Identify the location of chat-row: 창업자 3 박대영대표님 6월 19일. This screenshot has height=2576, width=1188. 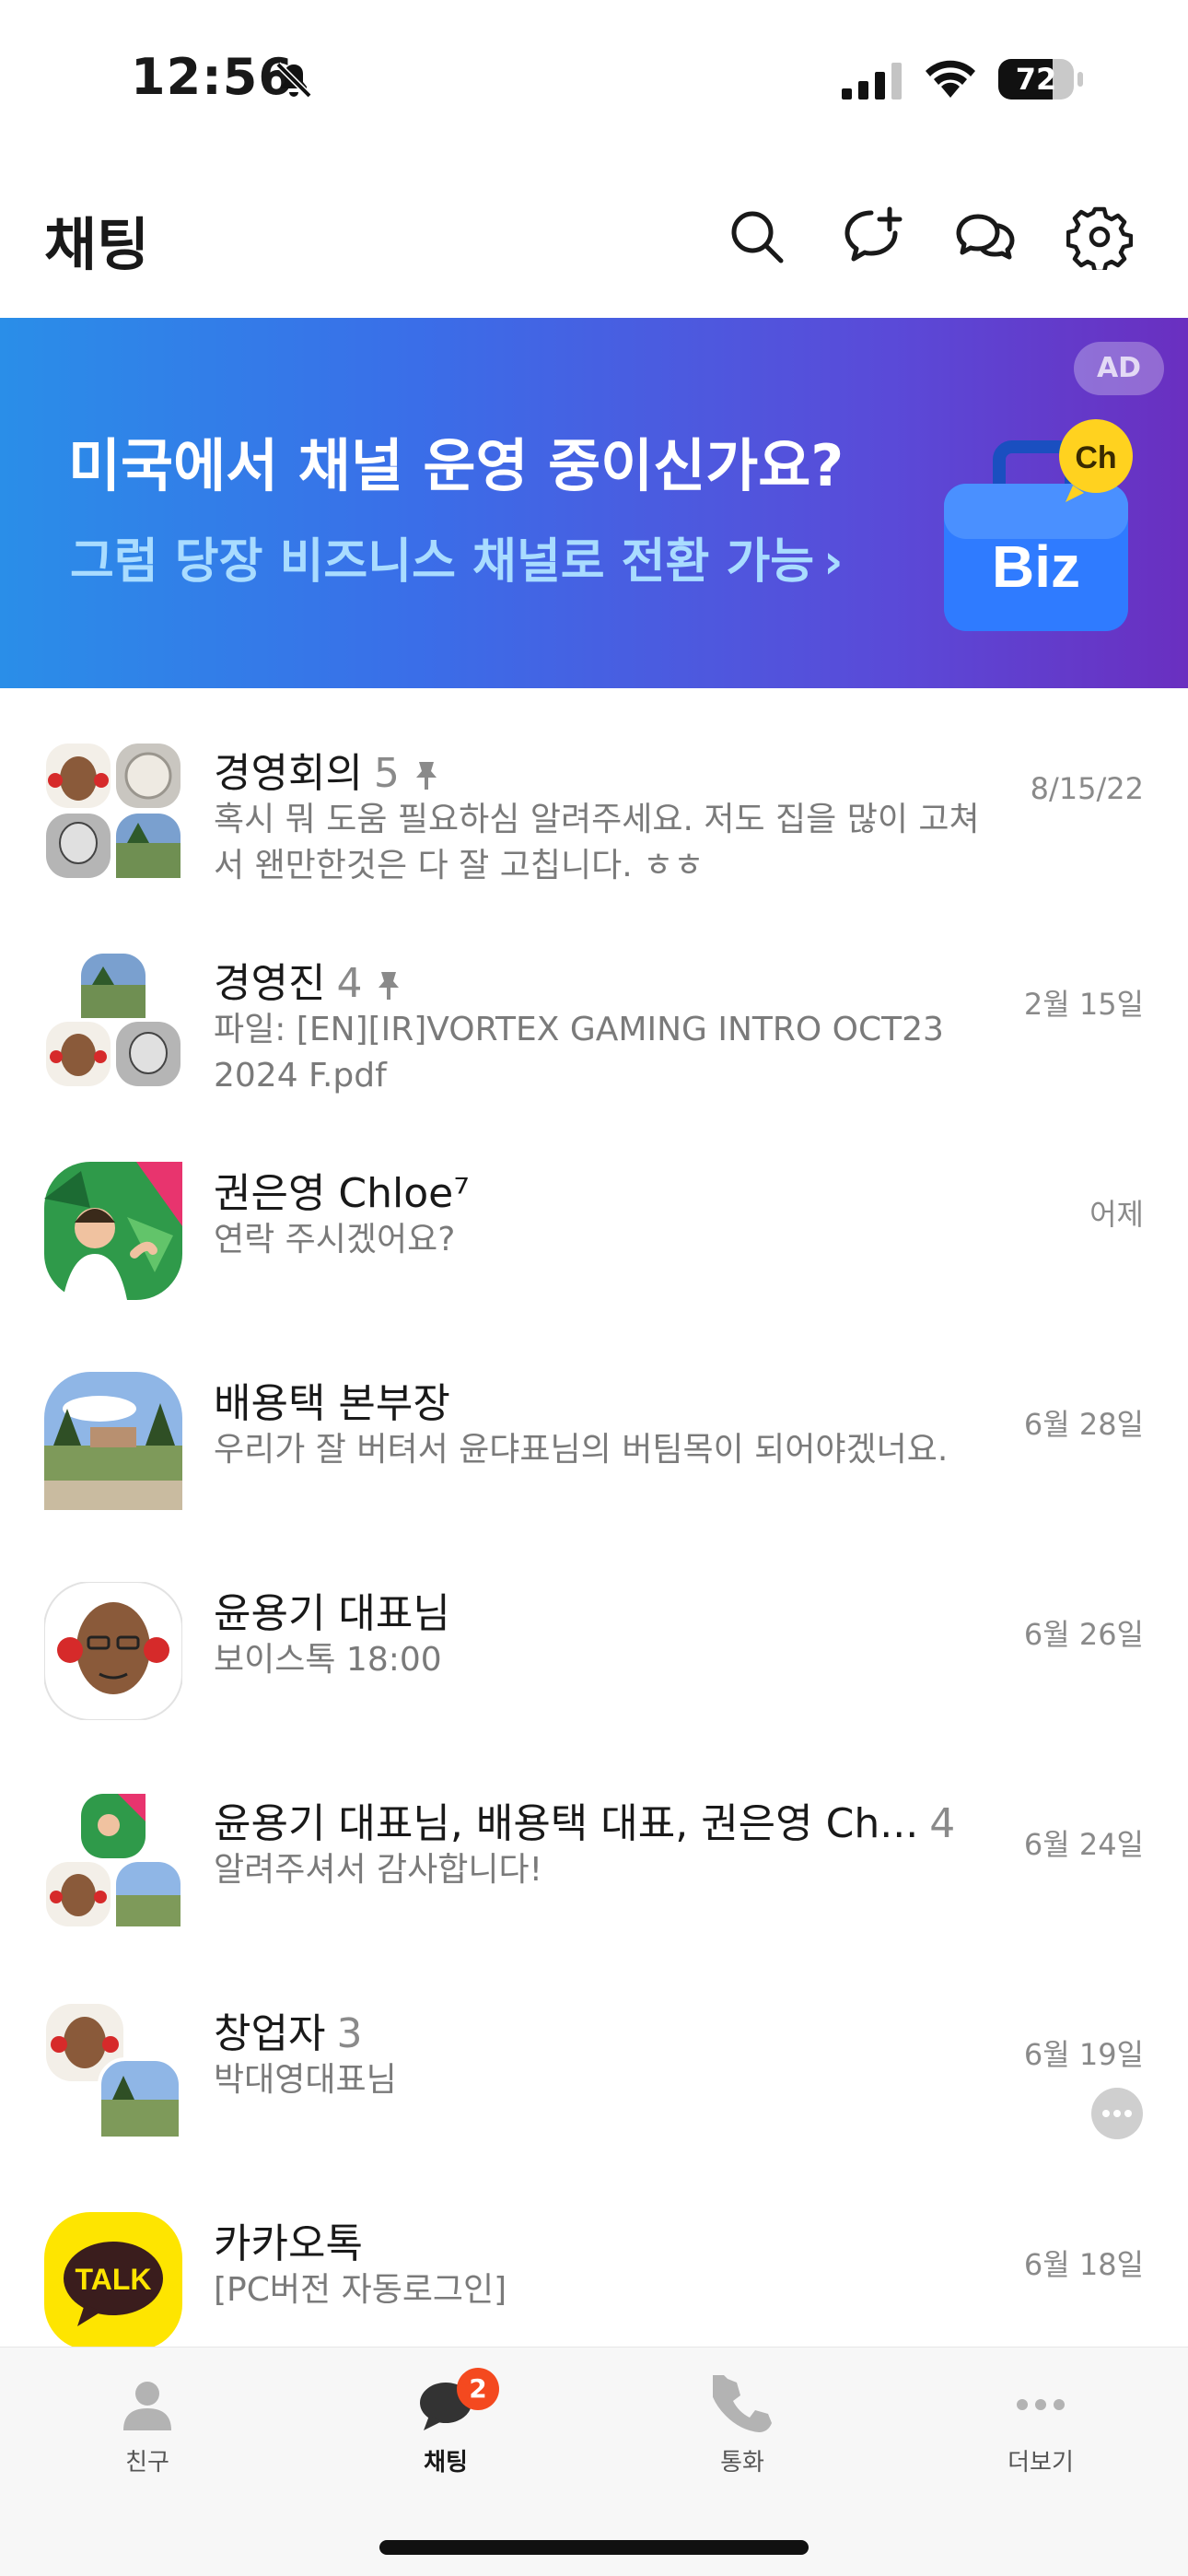
(594, 2054).